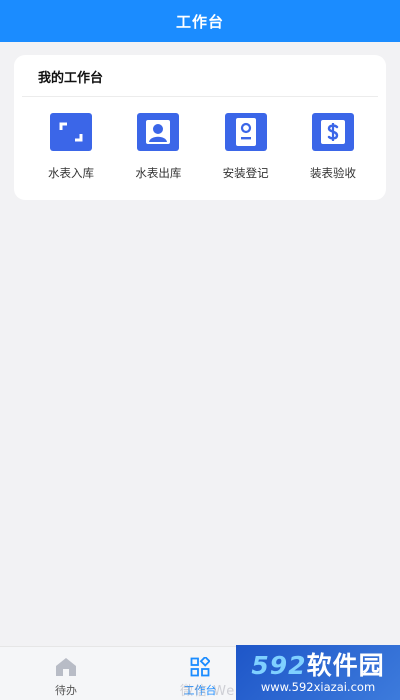 The image size is (400, 700). Describe the element at coordinates (71, 153) in the screenshot. I see `meter-inbound-button: 水表入库` at that location.